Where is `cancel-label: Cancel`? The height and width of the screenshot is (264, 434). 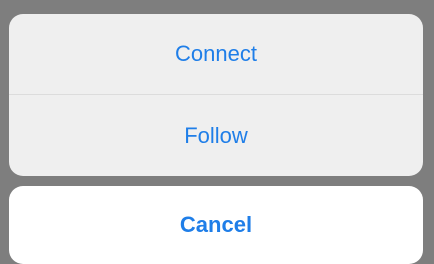
cancel-label: Cancel is located at coordinates (216, 224).